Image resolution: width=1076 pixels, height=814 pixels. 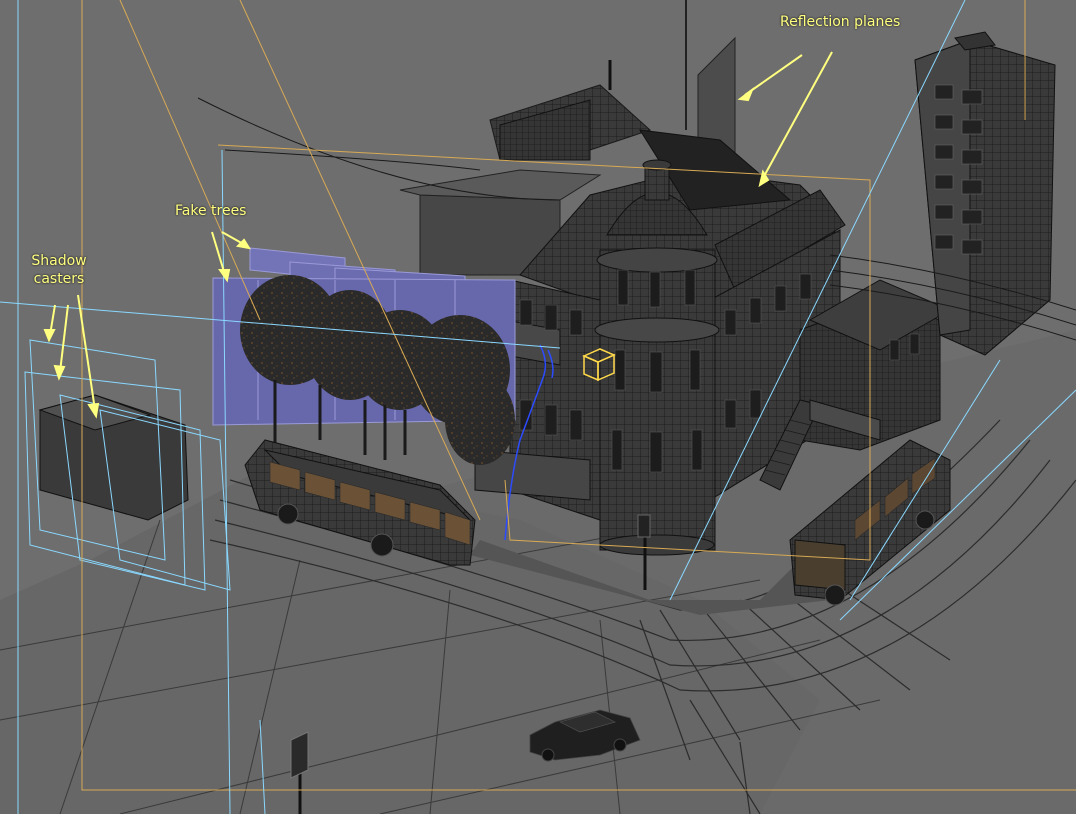 What do you see at coordinates (59, 261) in the screenshot?
I see `shadow-casters-label-line1: Shadow` at bounding box center [59, 261].